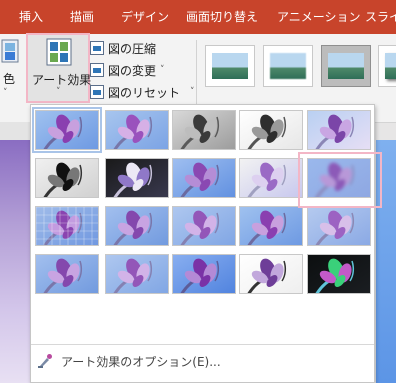 The width and height of the screenshot is (396, 383). Describe the element at coordinates (62, 80) in the screenshot. I see `art-effects-label: アート効果` at that location.